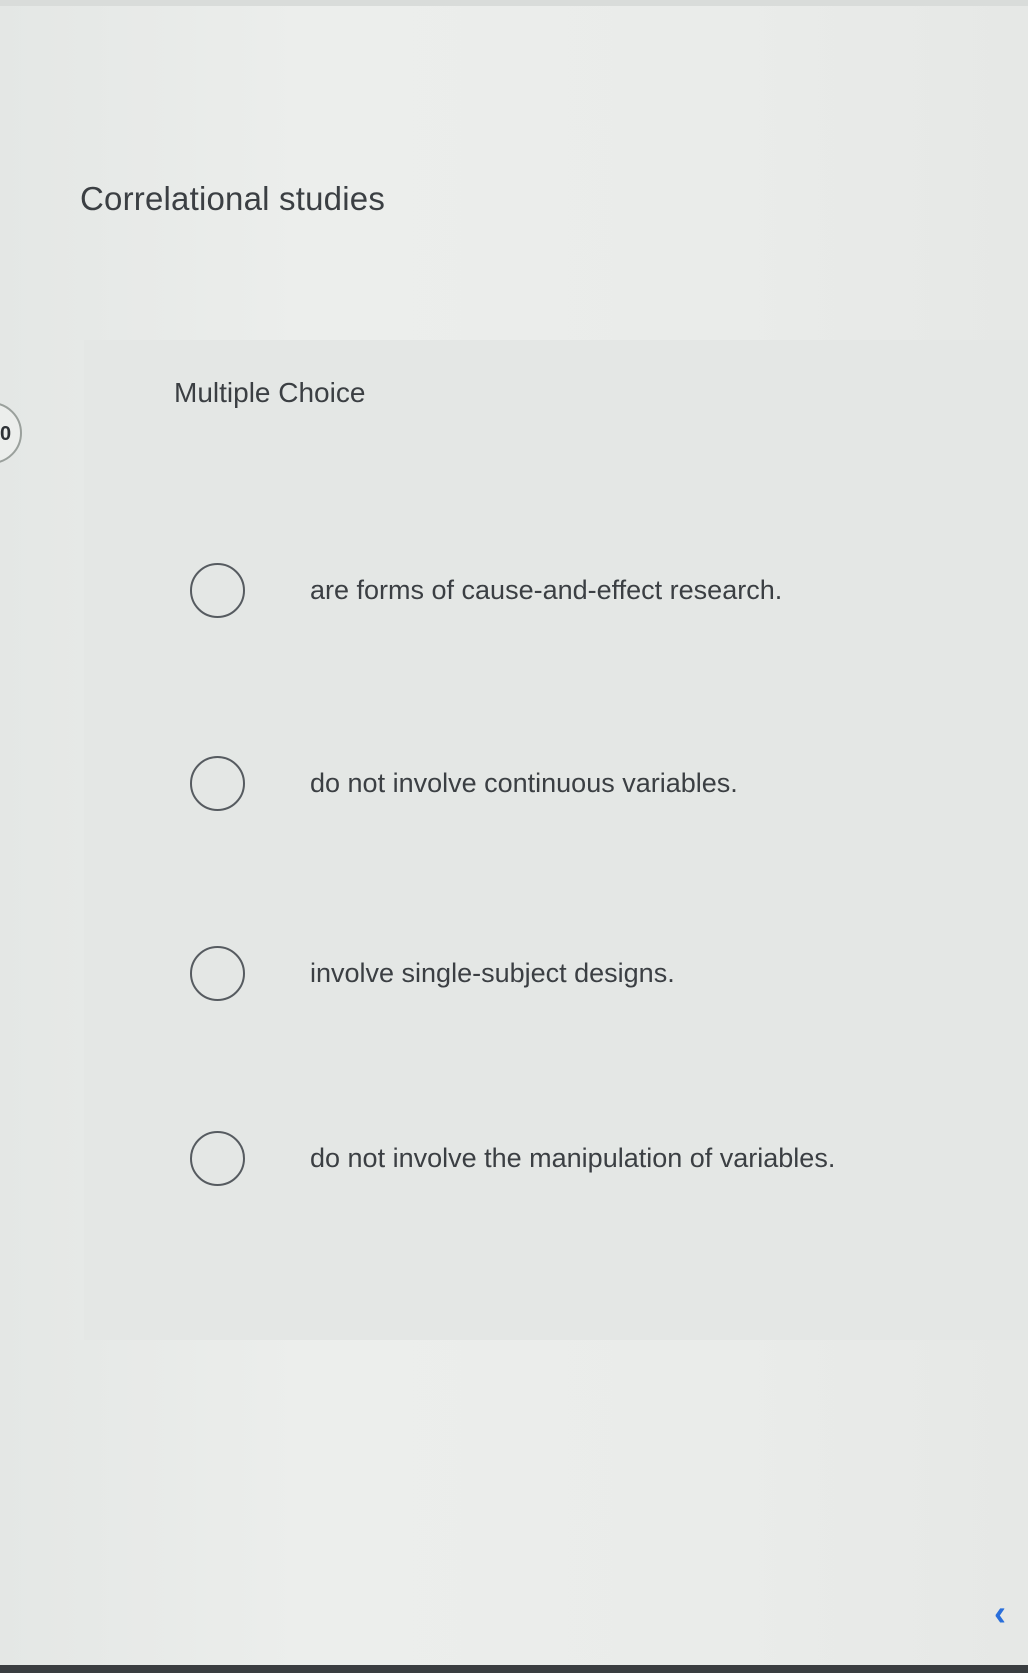 The width and height of the screenshot is (1028, 1673). I want to click on answer-option-text: involve single-subject designs., so click(492, 972).